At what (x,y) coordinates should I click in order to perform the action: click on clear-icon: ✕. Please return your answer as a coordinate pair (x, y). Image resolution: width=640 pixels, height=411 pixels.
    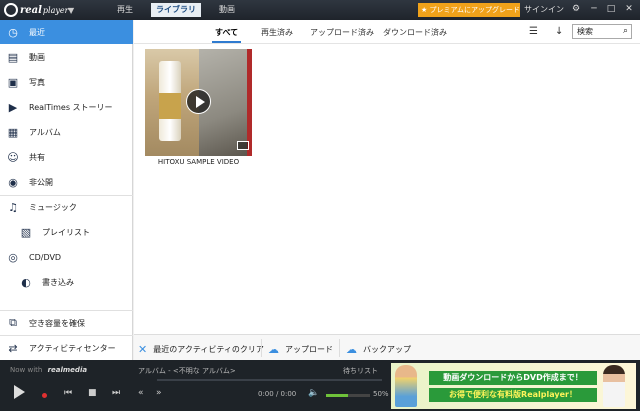
    Looking at the image, I should click on (143, 349).